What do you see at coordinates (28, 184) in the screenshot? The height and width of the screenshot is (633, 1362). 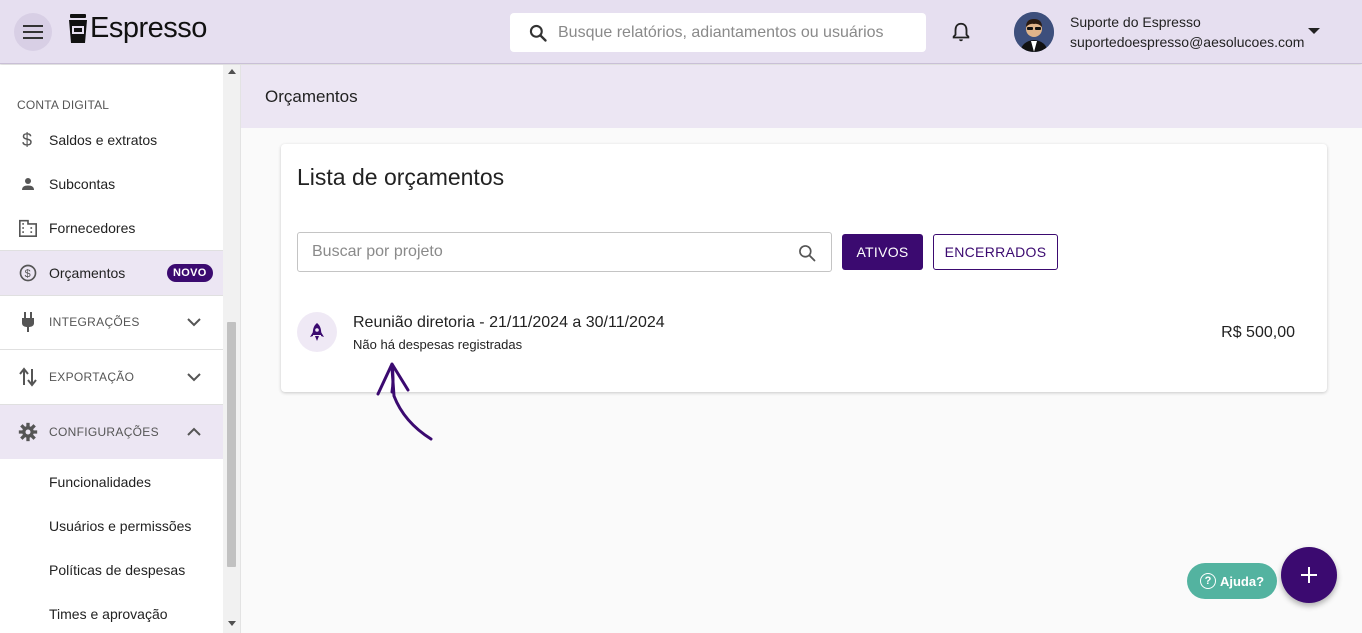 I see `person-icon` at bounding box center [28, 184].